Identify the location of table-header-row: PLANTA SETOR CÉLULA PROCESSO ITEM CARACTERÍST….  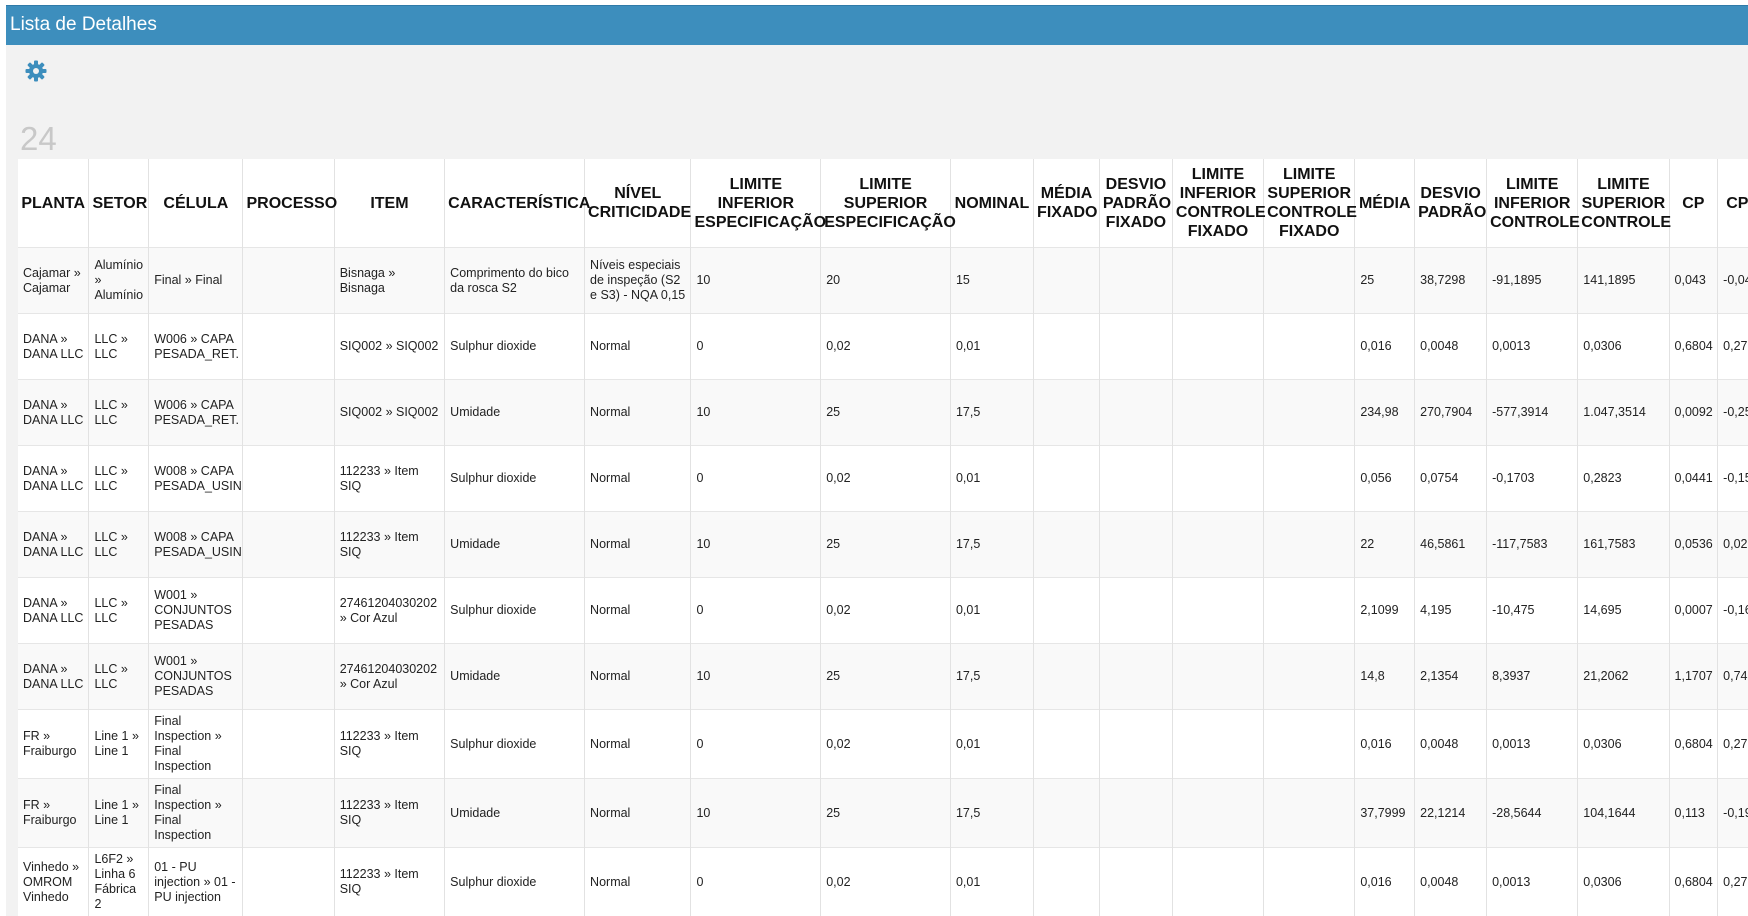
(883, 203).